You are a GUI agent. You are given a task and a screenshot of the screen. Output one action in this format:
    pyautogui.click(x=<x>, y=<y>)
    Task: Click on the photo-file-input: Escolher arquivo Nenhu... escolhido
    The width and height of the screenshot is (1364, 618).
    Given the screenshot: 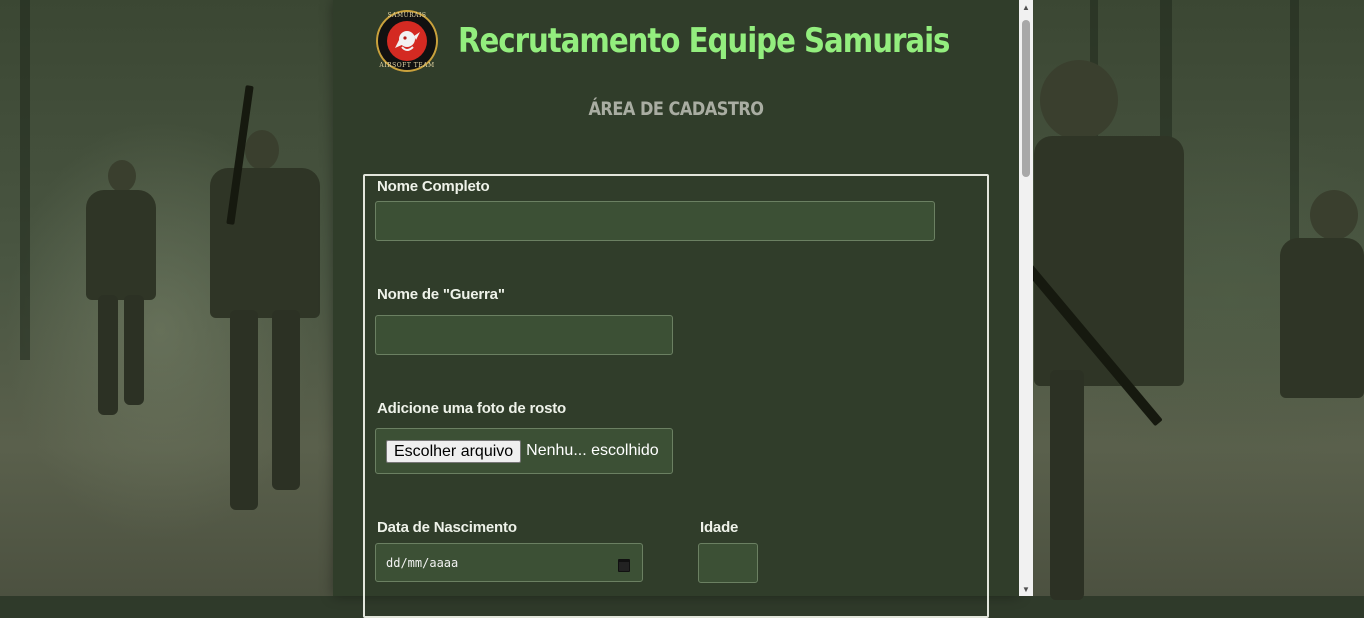 What is the action you would take?
    pyautogui.click(x=524, y=451)
    